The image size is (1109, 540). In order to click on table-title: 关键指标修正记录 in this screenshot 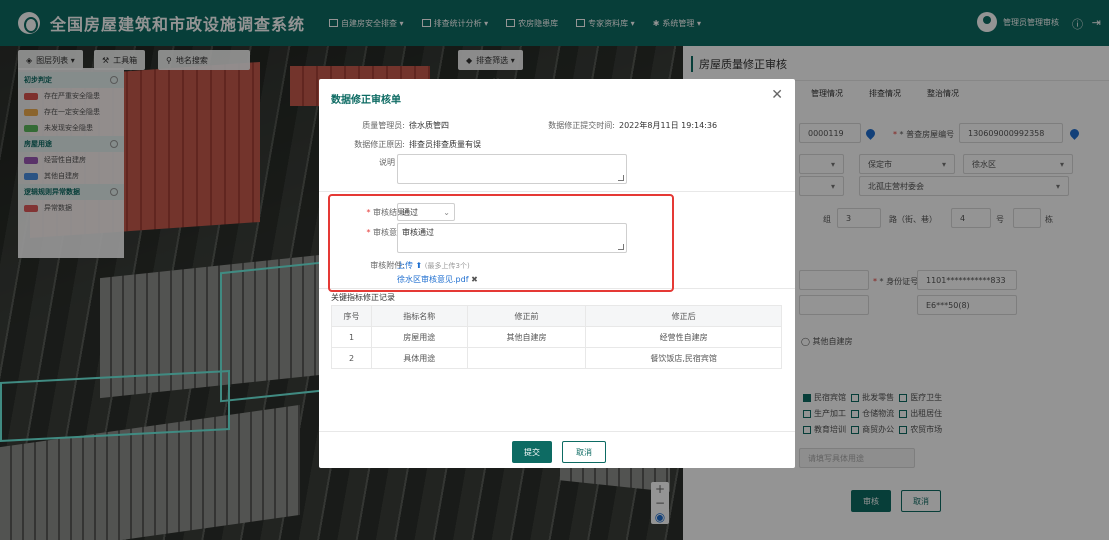, I will do `click(363, 297)`.